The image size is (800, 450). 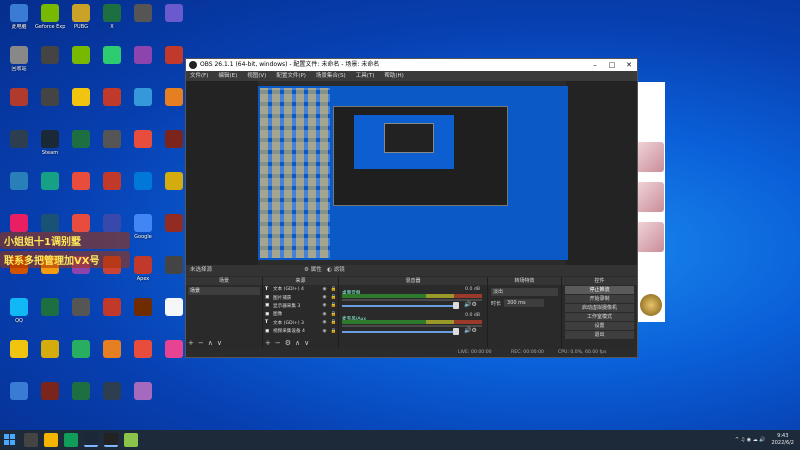 I want to click on desktop-icon: X, so click(x=112, y=17).